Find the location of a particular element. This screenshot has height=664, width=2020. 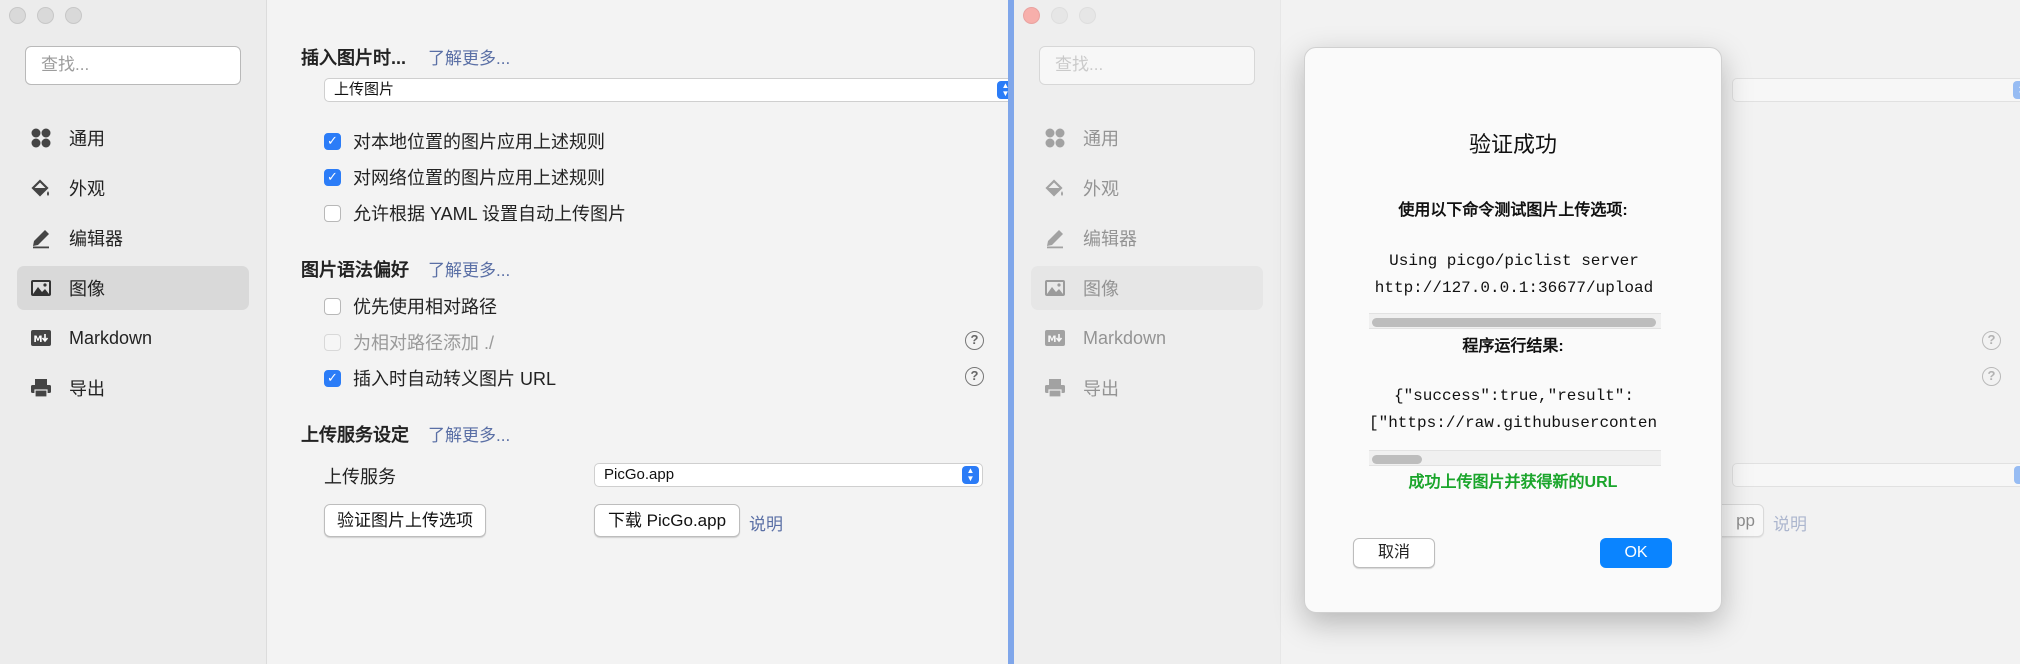

option-label: 允许根据 YAML 设置自动上传图片 is located at coordinates (490, 214).